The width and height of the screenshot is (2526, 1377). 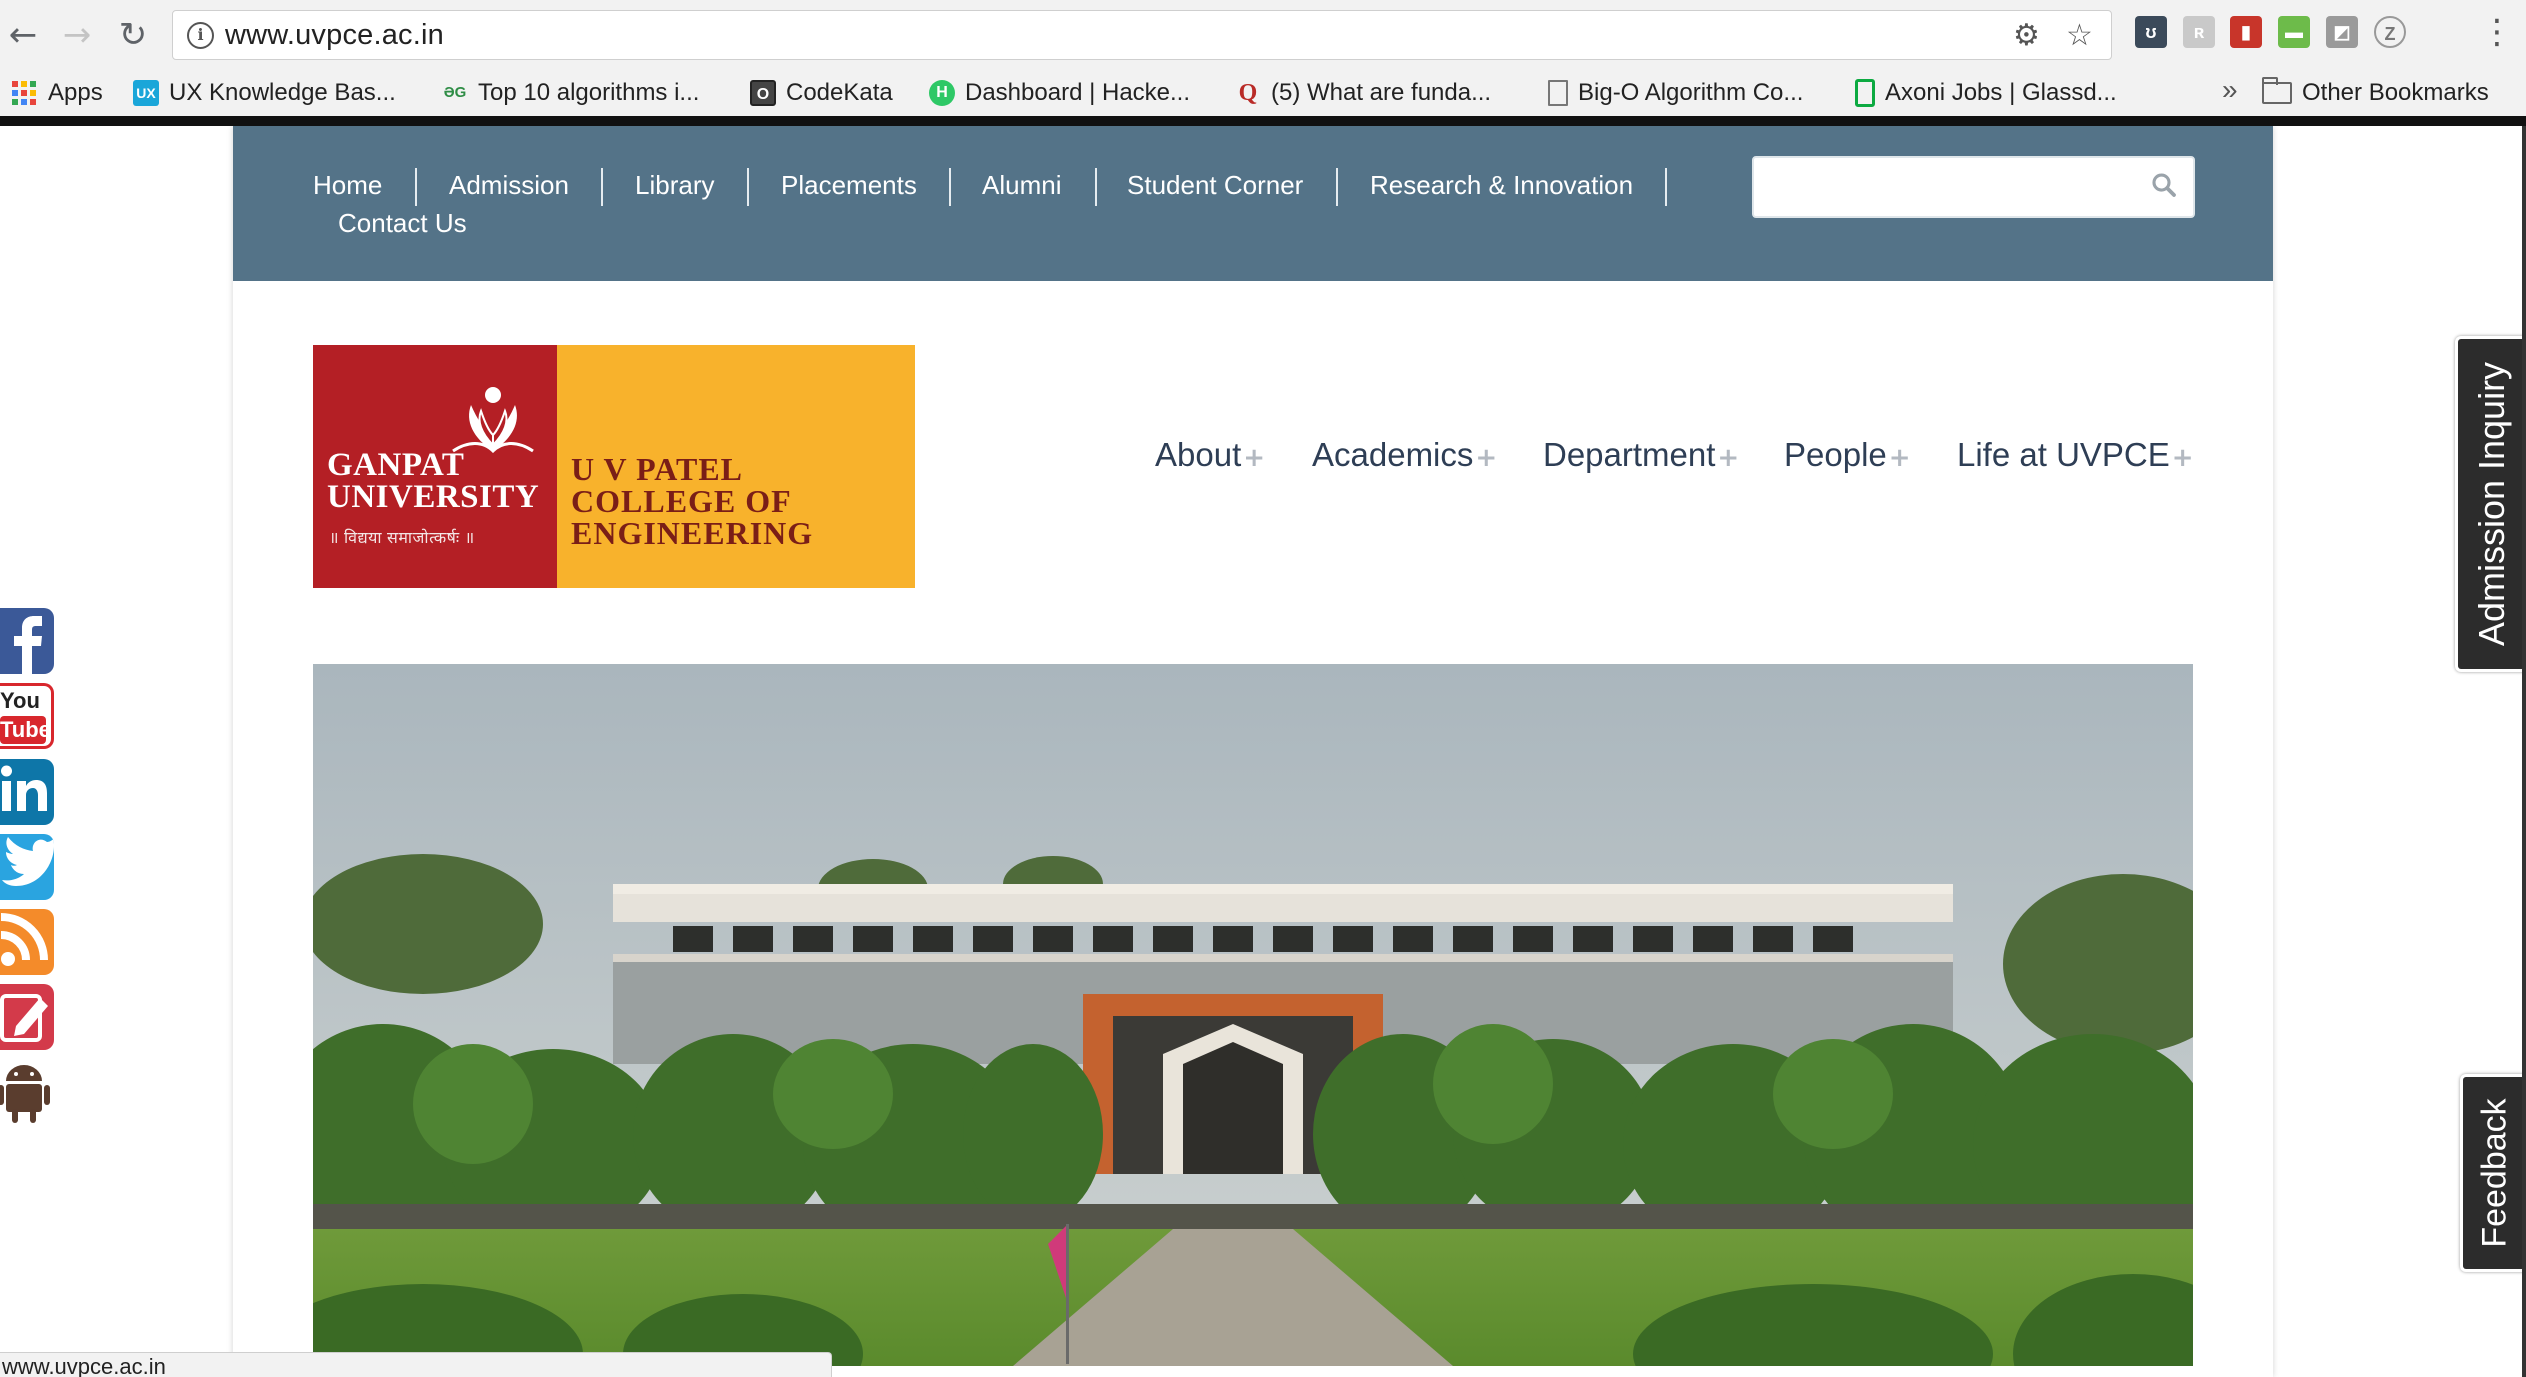 What do you see at coordinates (2230, 90) in the screenshot?
I see `more-bookmarks-button: »` at bounding box center [2230, 90].